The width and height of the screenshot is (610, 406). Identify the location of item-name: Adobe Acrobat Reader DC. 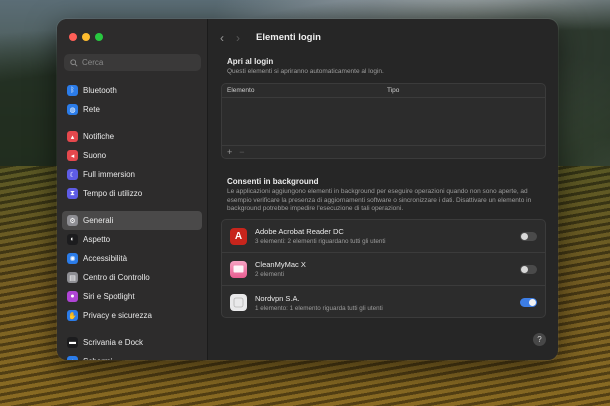
(299, 231).